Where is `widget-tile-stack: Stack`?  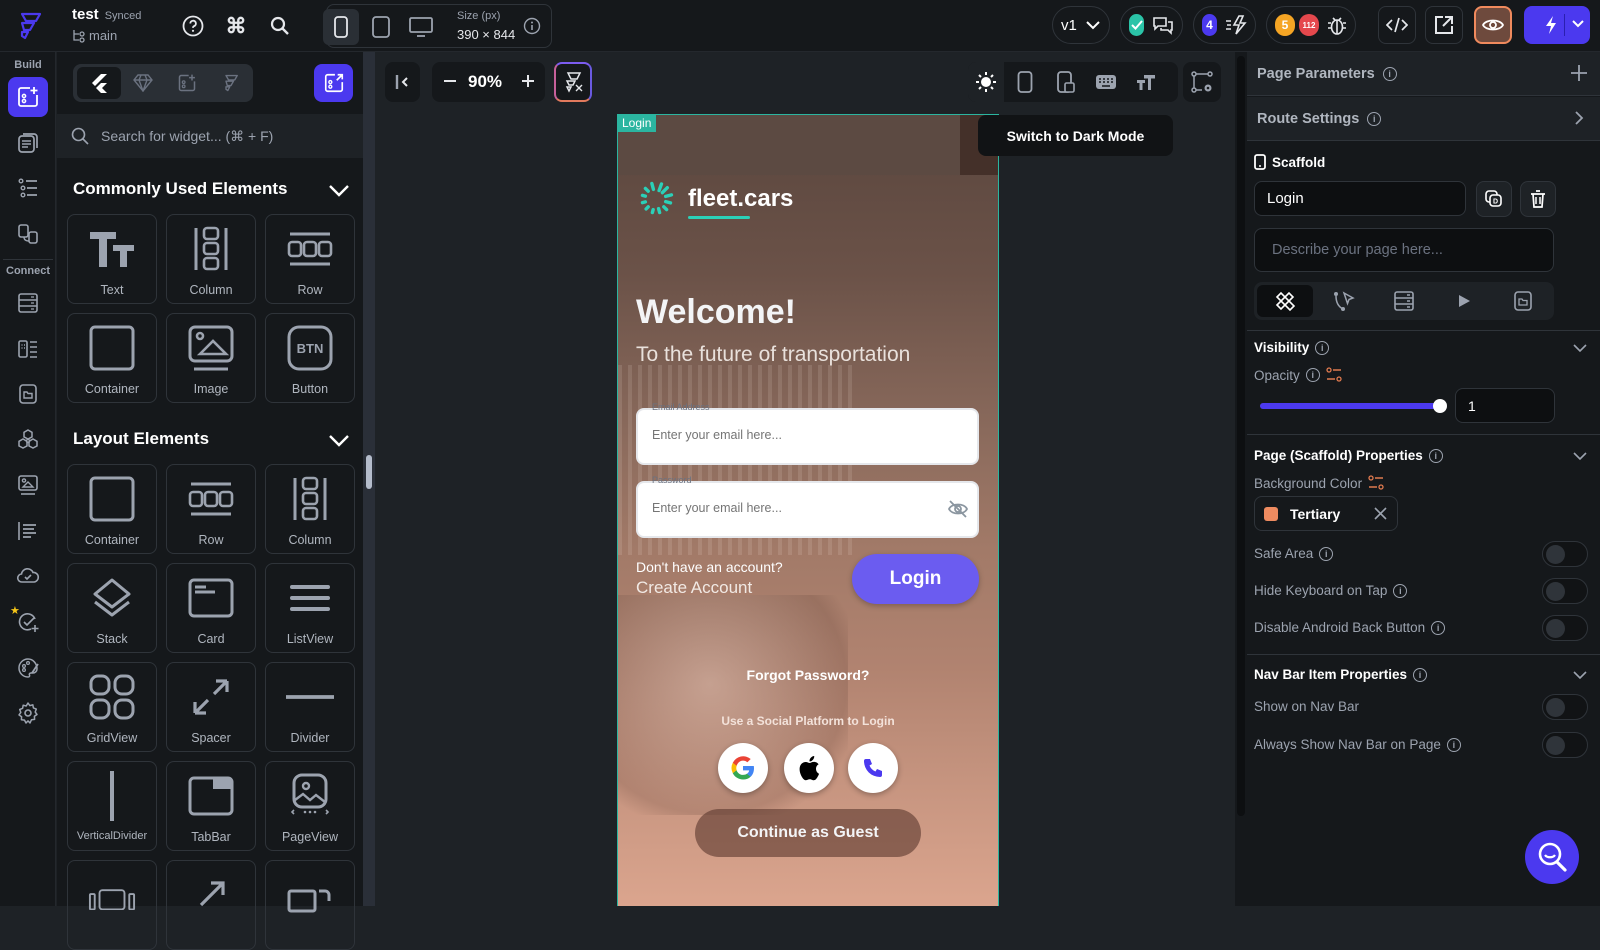 widget-tile-stack: Stack is located at coordinates (112, 608).